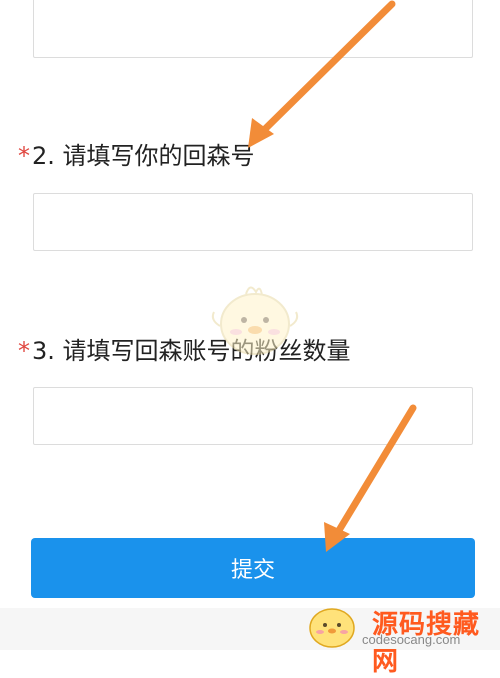 The height and width of the screenshot is (678, 500). I want to click on chick-logo-icon, so click(332, 628).